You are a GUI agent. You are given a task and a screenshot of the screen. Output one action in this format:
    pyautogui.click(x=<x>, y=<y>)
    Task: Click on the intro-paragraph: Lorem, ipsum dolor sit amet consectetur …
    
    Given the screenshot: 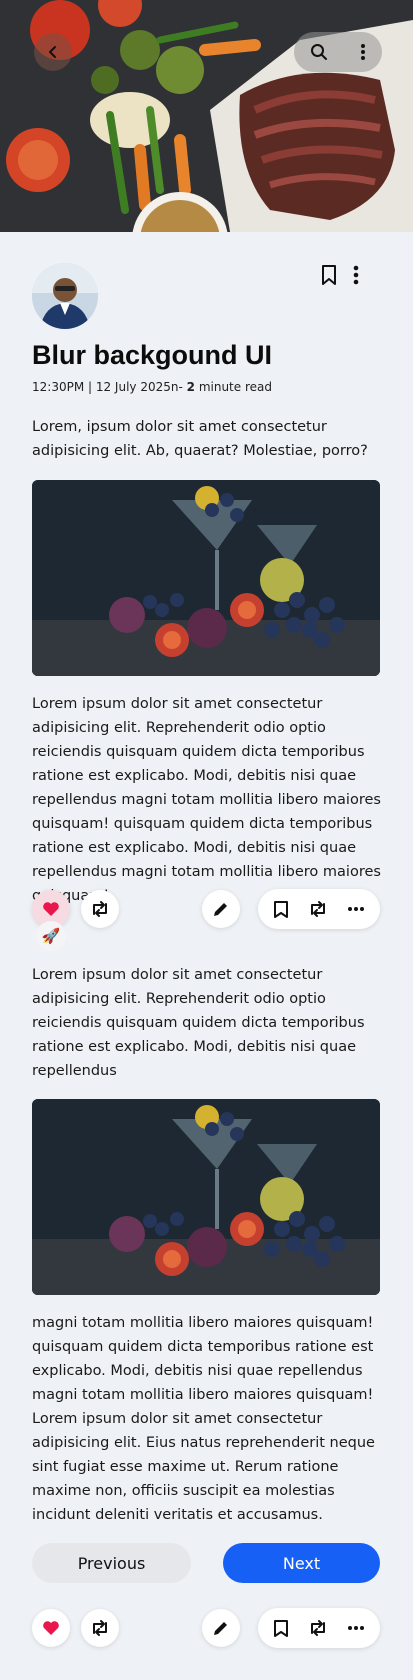 What is the action you would take?
    pyautogui.click(x=200, y=439)
    